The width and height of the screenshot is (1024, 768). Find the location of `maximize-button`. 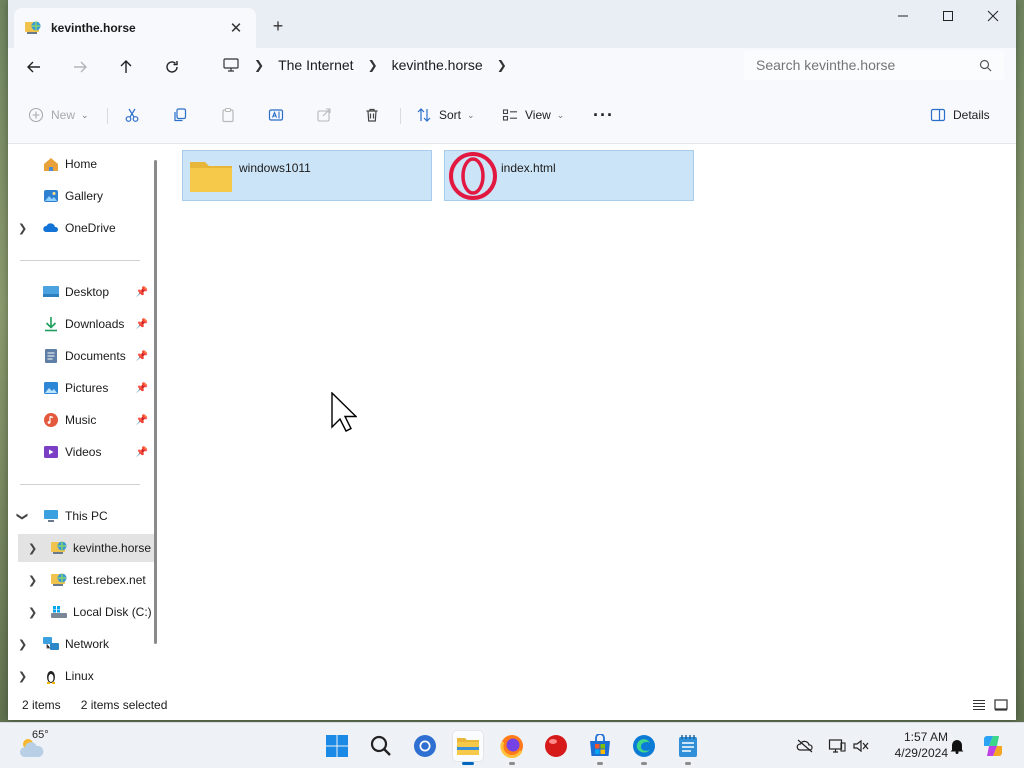

maximize-button is located at coordinates (948, 16).